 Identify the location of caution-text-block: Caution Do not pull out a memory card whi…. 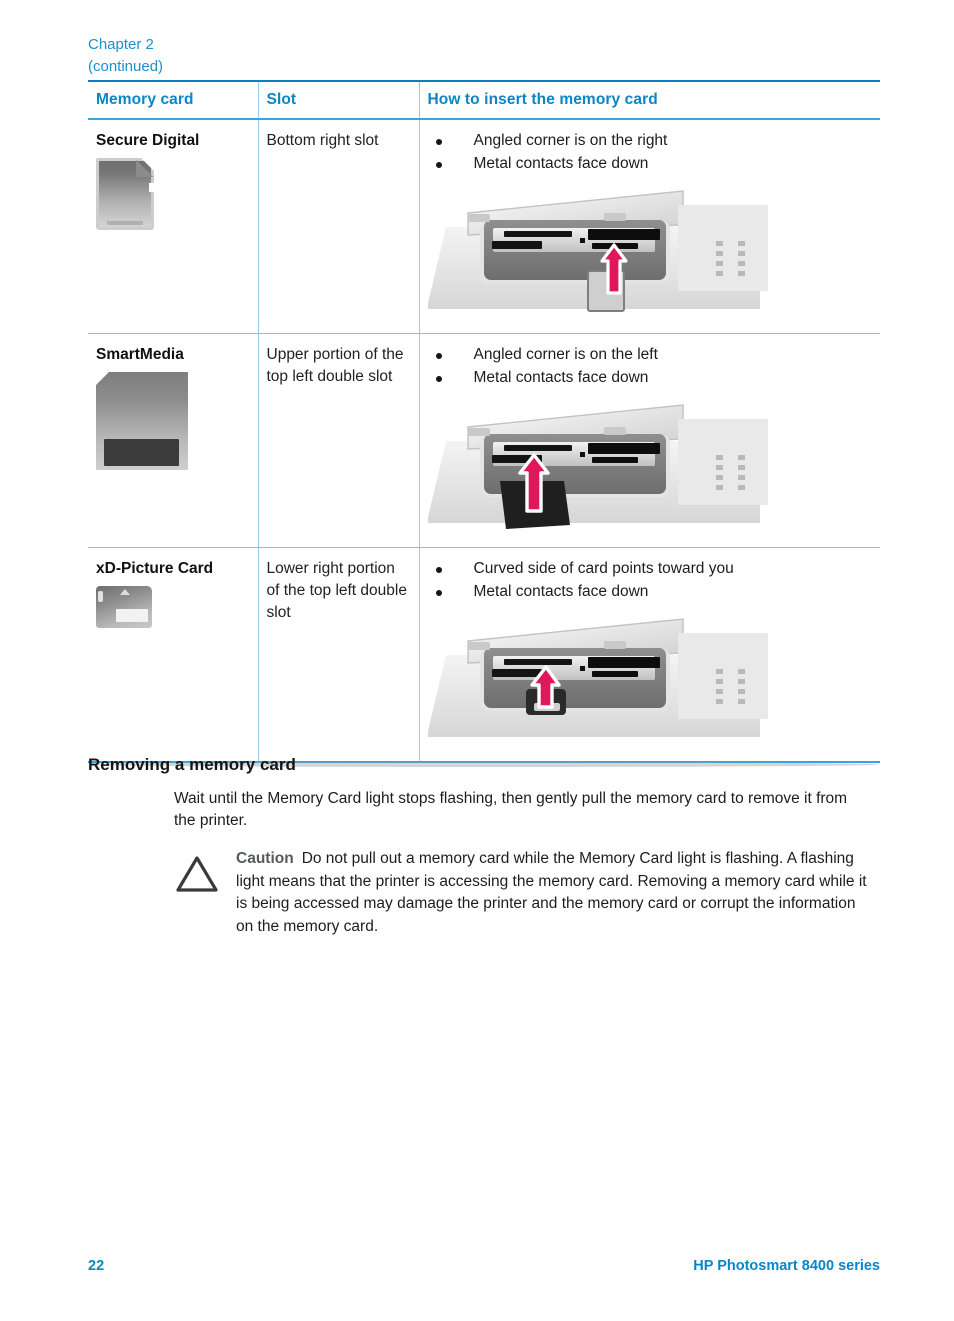
(555, 893).